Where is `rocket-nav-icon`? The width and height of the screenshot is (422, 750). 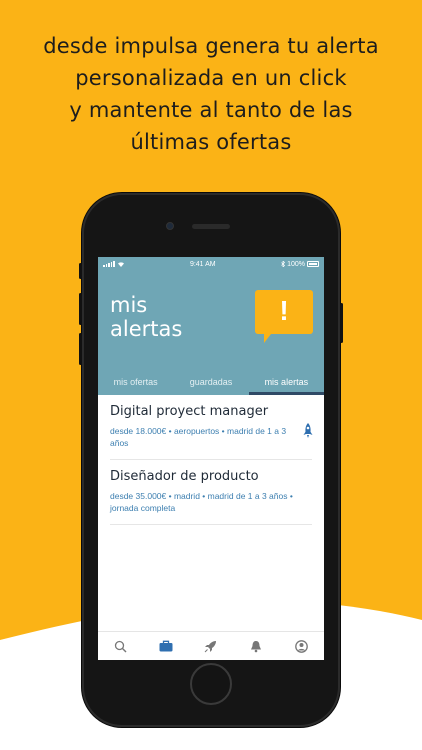
rocket-nav-icon is located at coordinates (211, 646).